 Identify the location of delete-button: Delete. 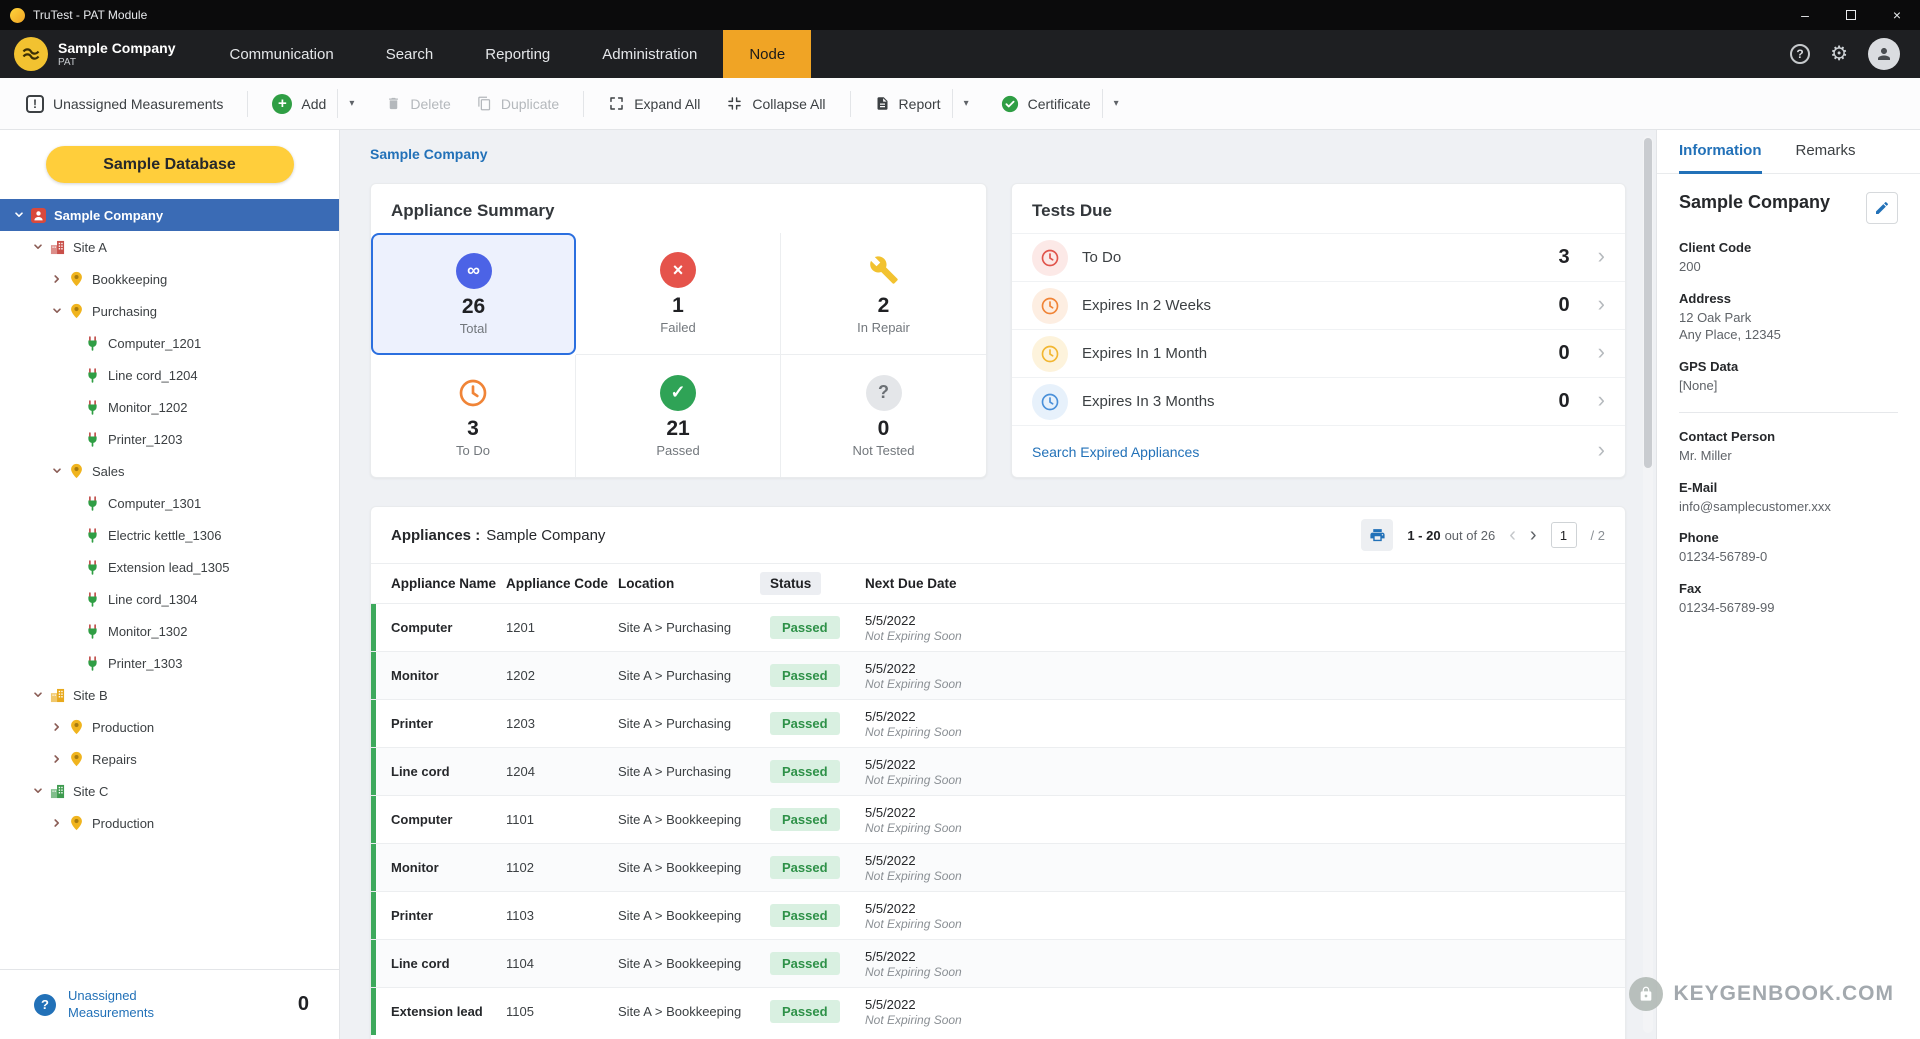
(418, 104).